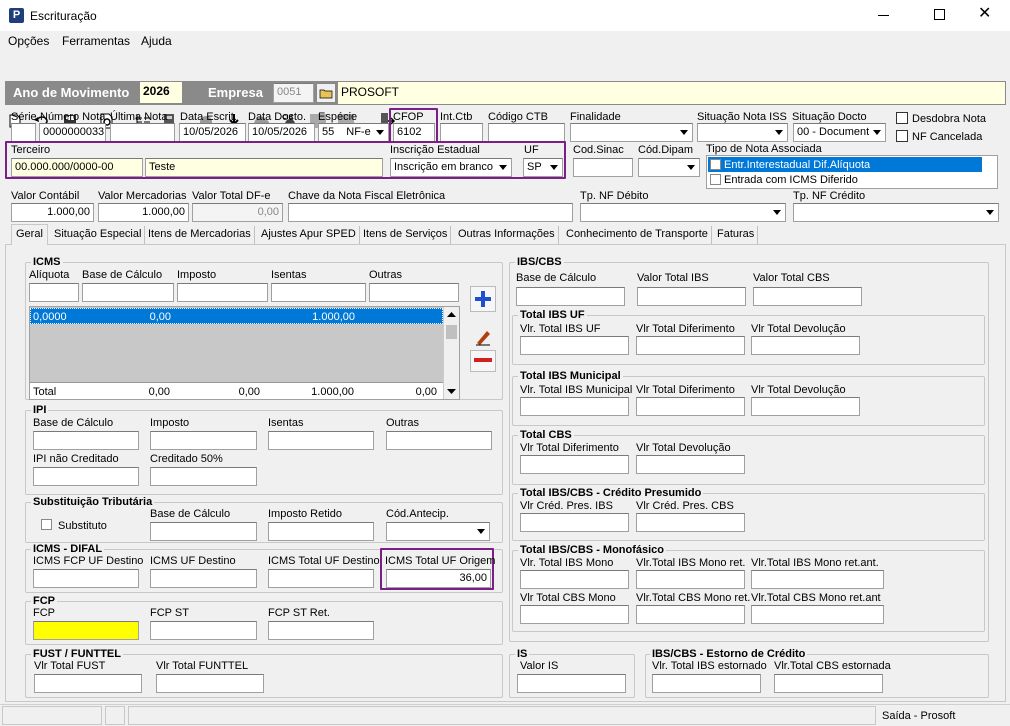  What do you see at coordinates (98, 235) in the screenshot?
I see `tab-situacao-especial: Situação Especial` at bounding box center [98, 235].